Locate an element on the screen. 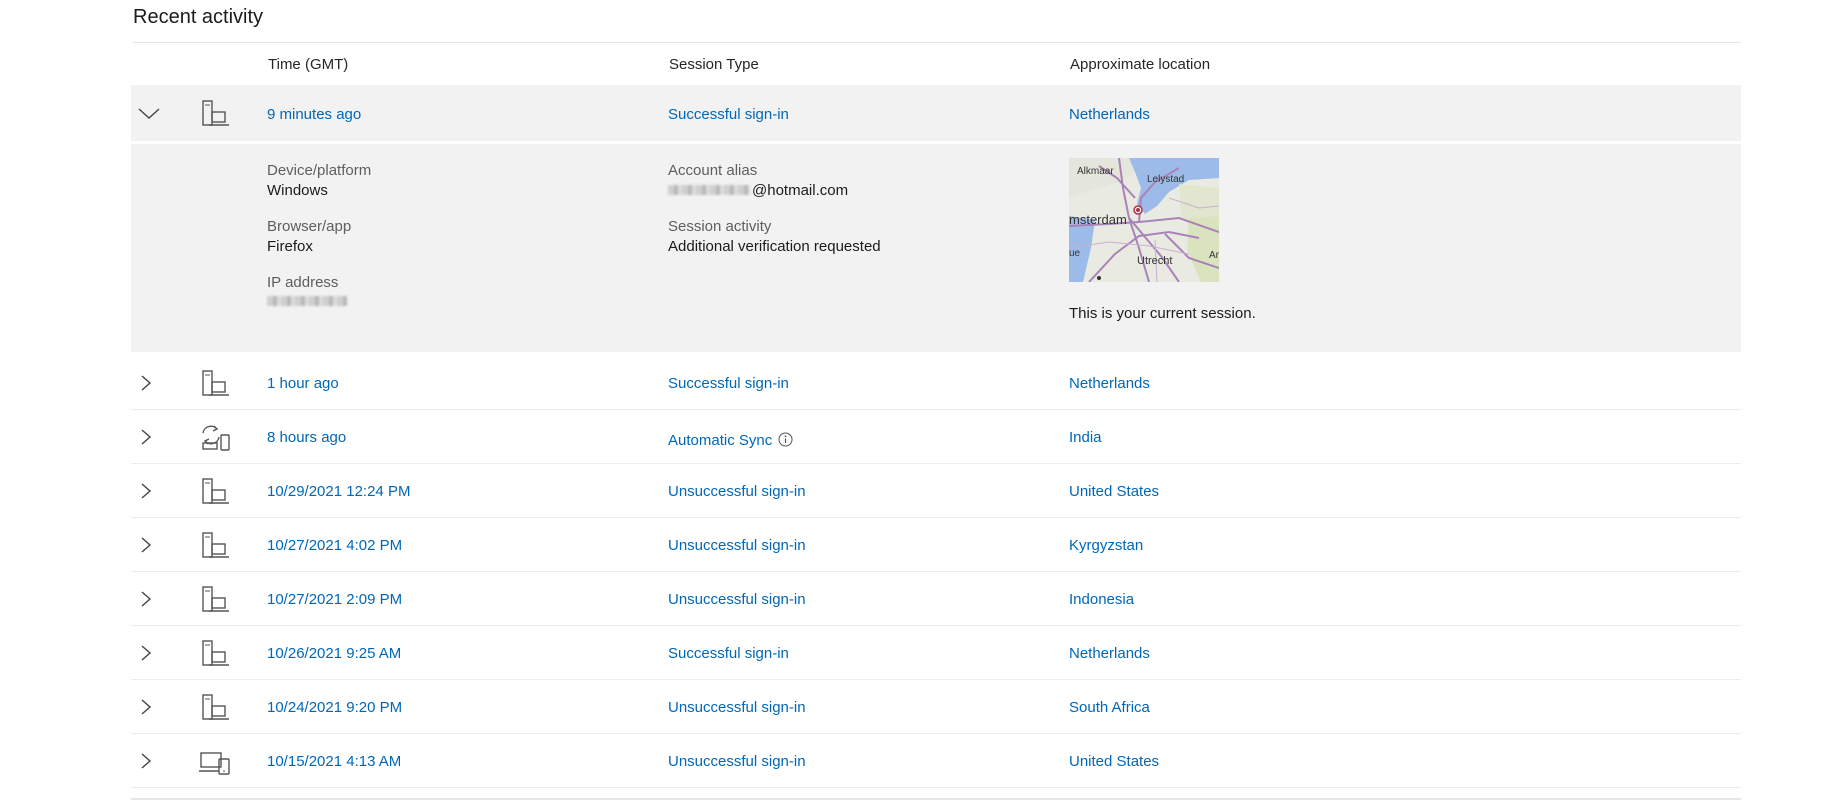 The width and height of the screenshot is (1845, 800). row-time-link: 10/24/2021 9:20 PM is located at coordinates (334, 707).